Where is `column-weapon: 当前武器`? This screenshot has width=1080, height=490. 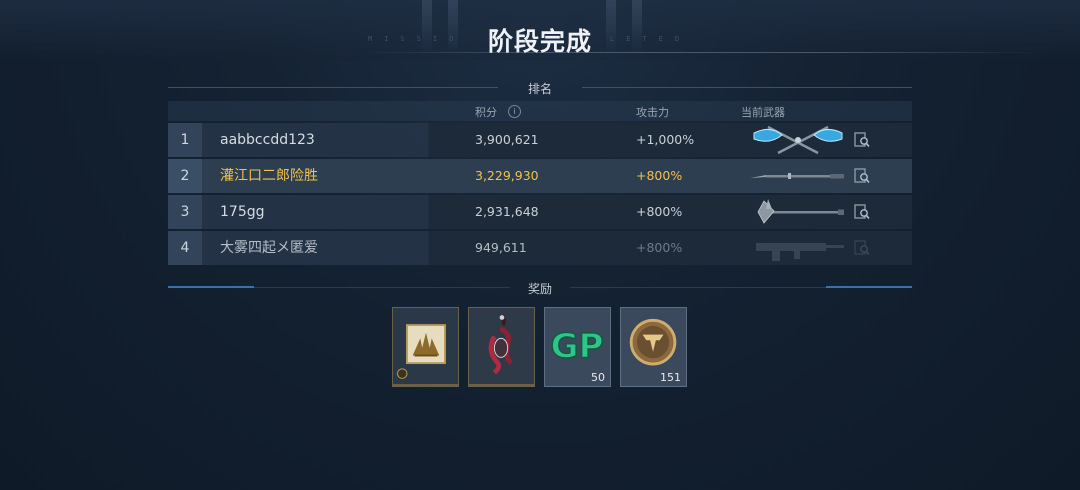
column-weapon: 当前武器 is located at coordinates (763, 112).